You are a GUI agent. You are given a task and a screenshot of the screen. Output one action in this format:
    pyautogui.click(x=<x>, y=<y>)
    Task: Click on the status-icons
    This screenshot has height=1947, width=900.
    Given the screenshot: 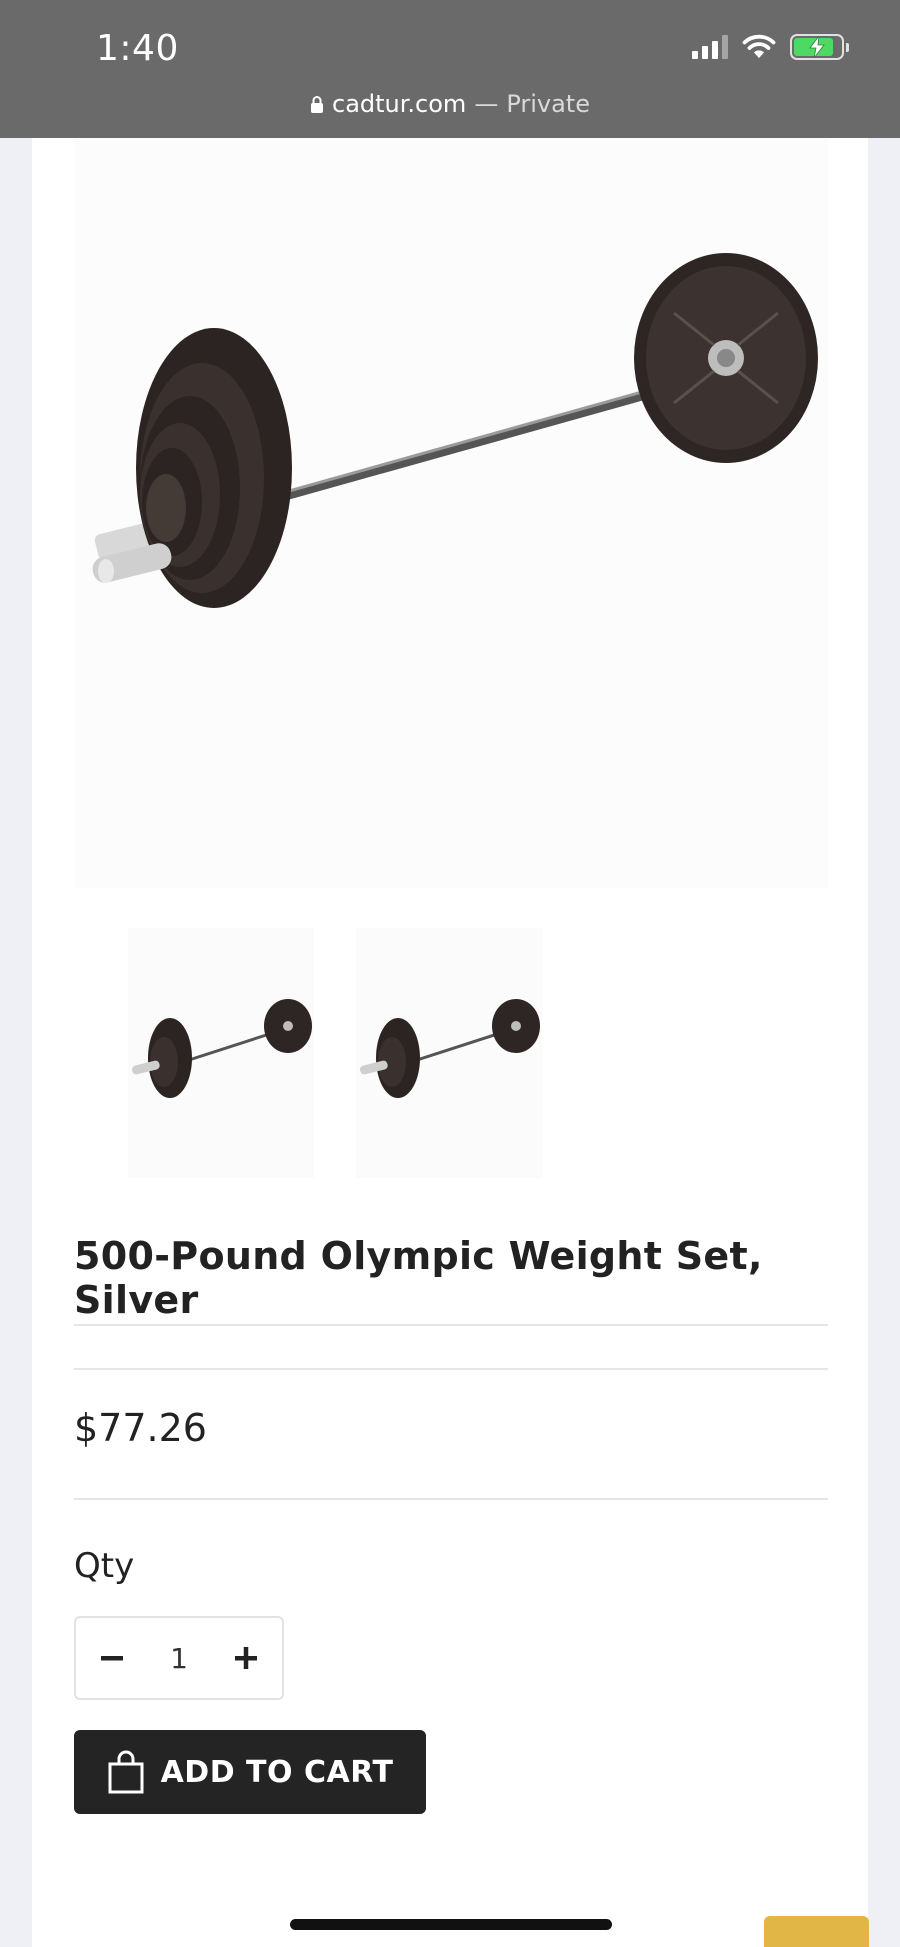 What is the action you would take?
    pyautogui.click(x=770, y=47)
    